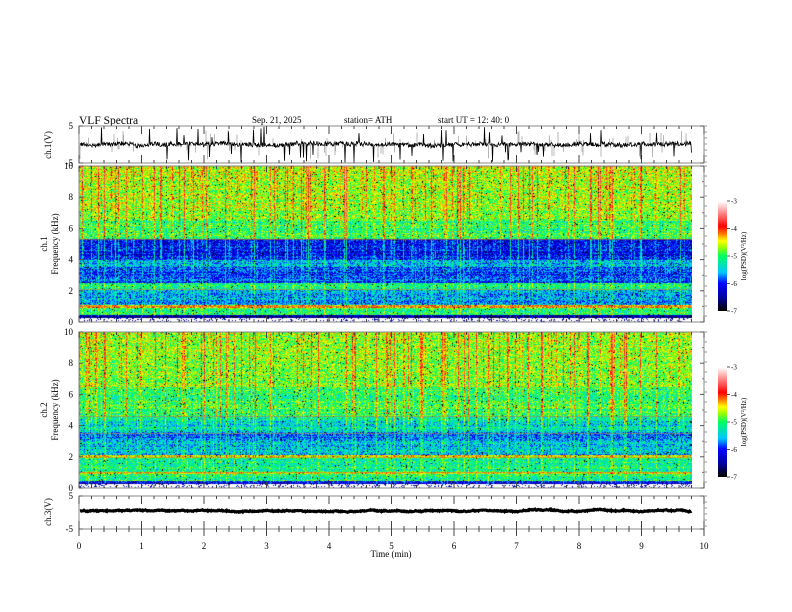  Describe the element at coordinates (141, 546) in the screenshot. I see `x-tick-label: 1` at that location.